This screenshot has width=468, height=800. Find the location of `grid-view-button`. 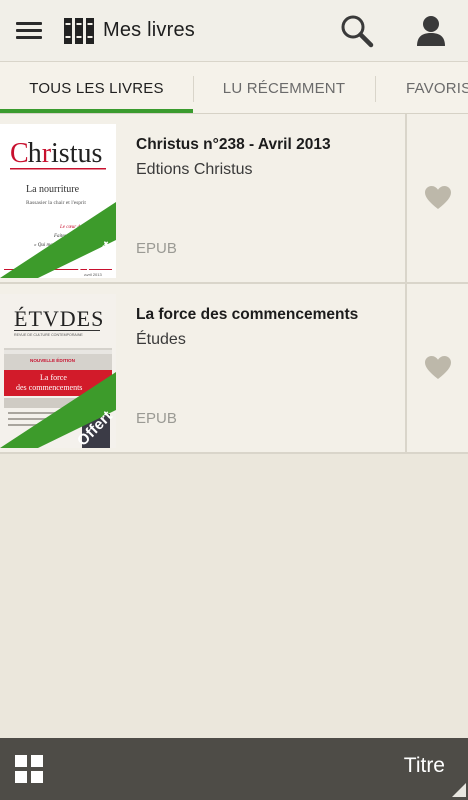

grid-view-button is located at coordinates (30, 770).